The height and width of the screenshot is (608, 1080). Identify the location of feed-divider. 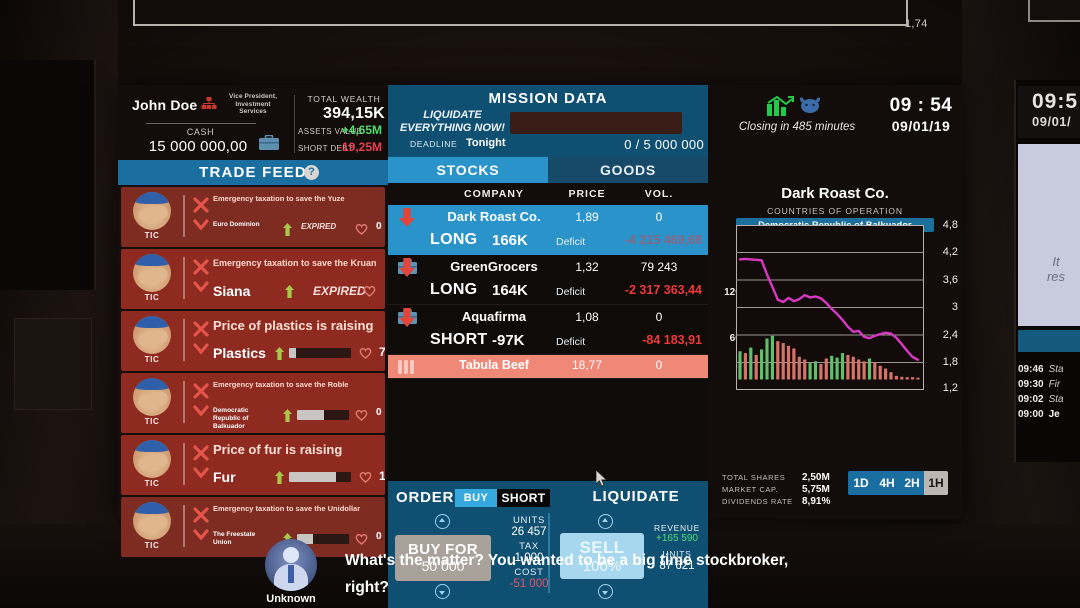
(184, 402).